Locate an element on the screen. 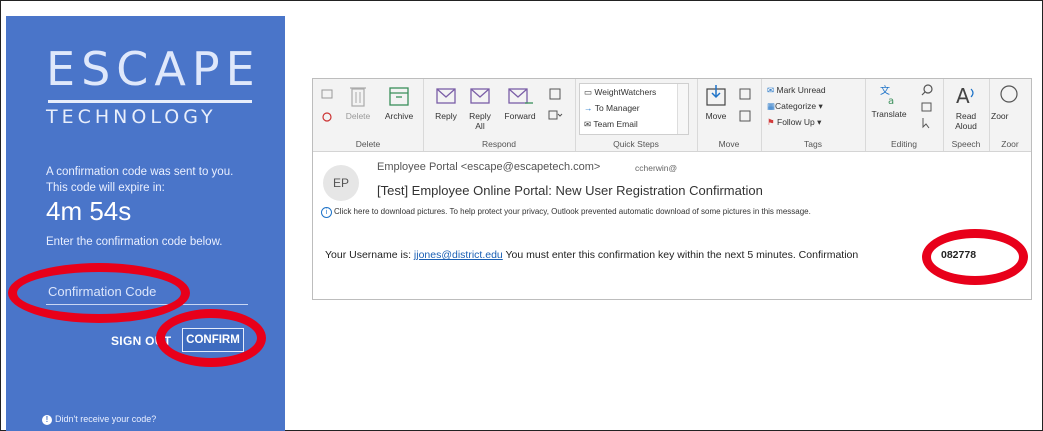 The height and width of the screenshot is (431, 1043). ignore-icon is located at coordinates (327, 94).